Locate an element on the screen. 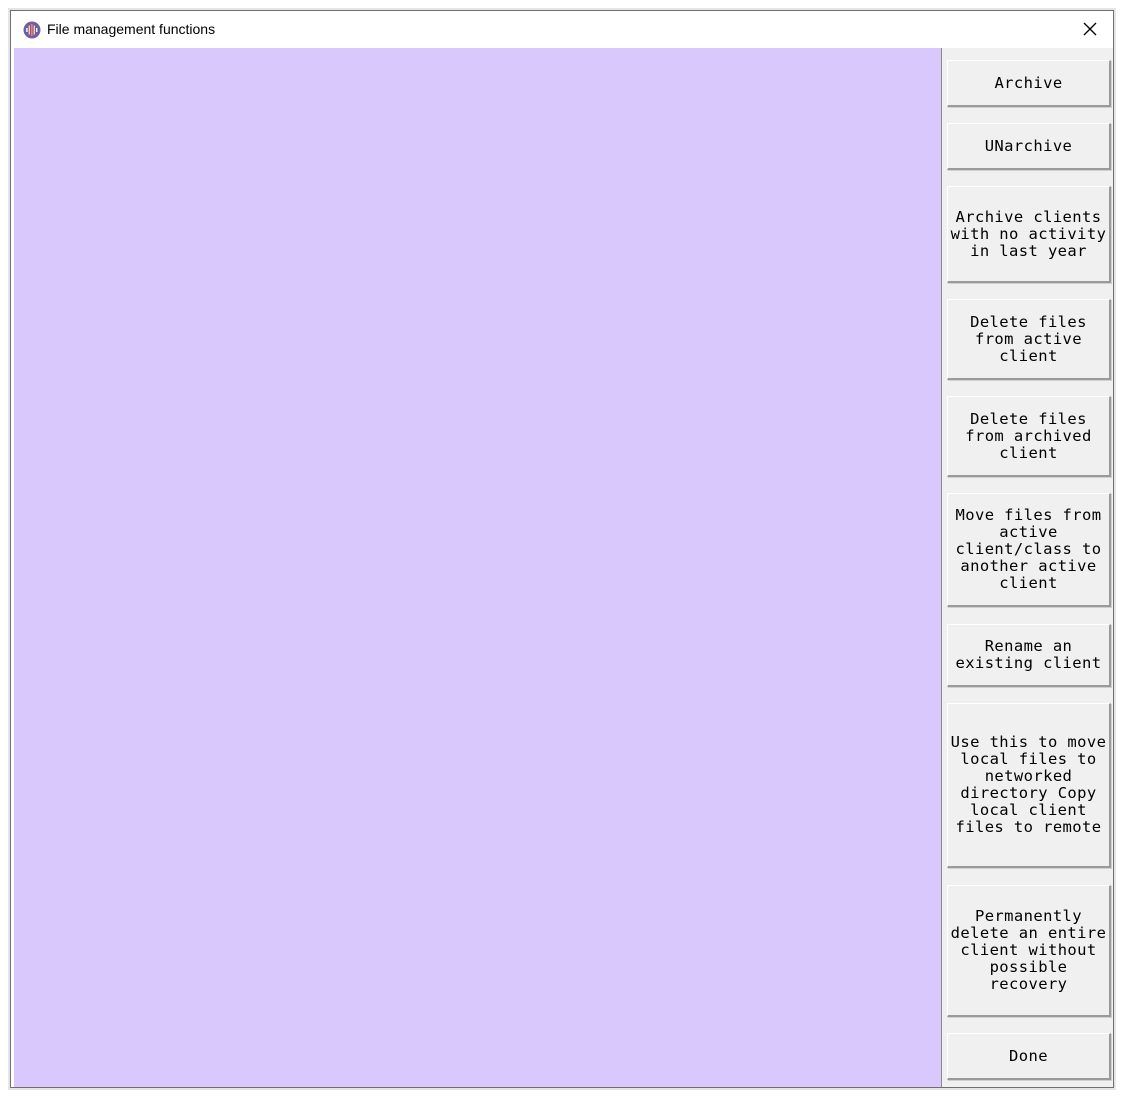  delete-files-active-client-label: Delete files from active client is located at coordinates (1028, 338).